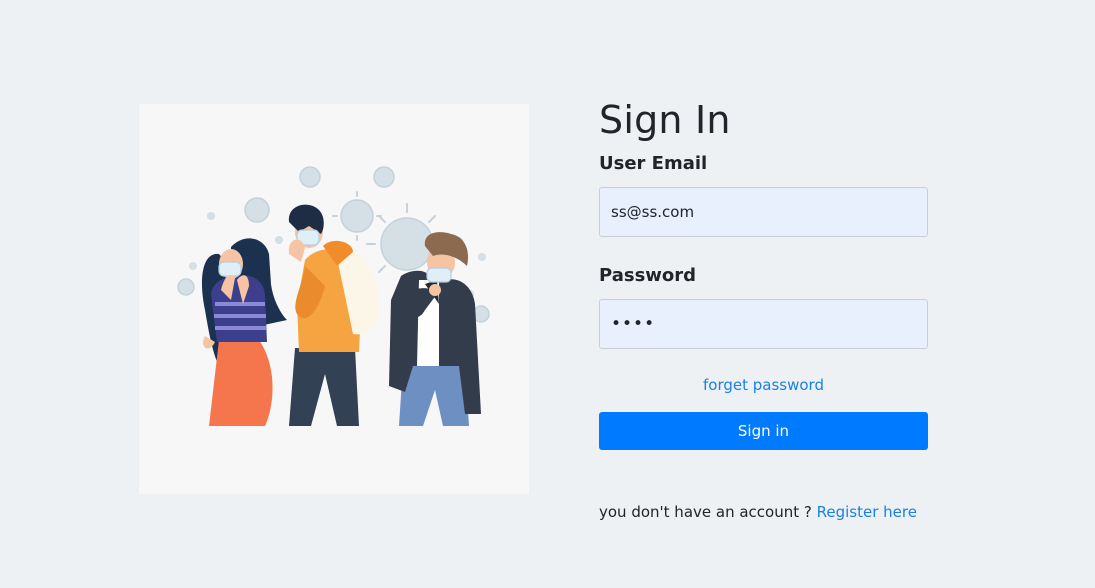  I want to click on register-link: Register here, so click(867, 512).